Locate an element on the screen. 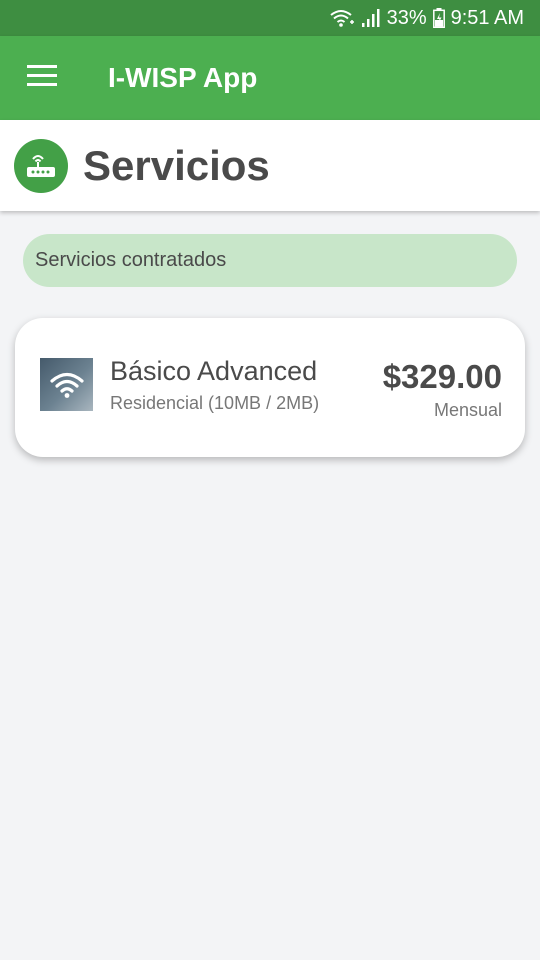 The height and width of the screenshot is (960, 540). hamburger-menu-icon is located at coordinates (42, 78).